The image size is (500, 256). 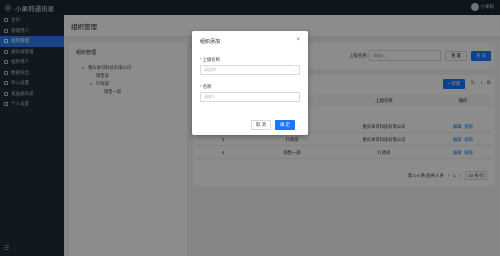 What do you see at coordinates (250, 97) in the screenshot?
I see `name-input: 请输入` at bounding box center [250, 97].